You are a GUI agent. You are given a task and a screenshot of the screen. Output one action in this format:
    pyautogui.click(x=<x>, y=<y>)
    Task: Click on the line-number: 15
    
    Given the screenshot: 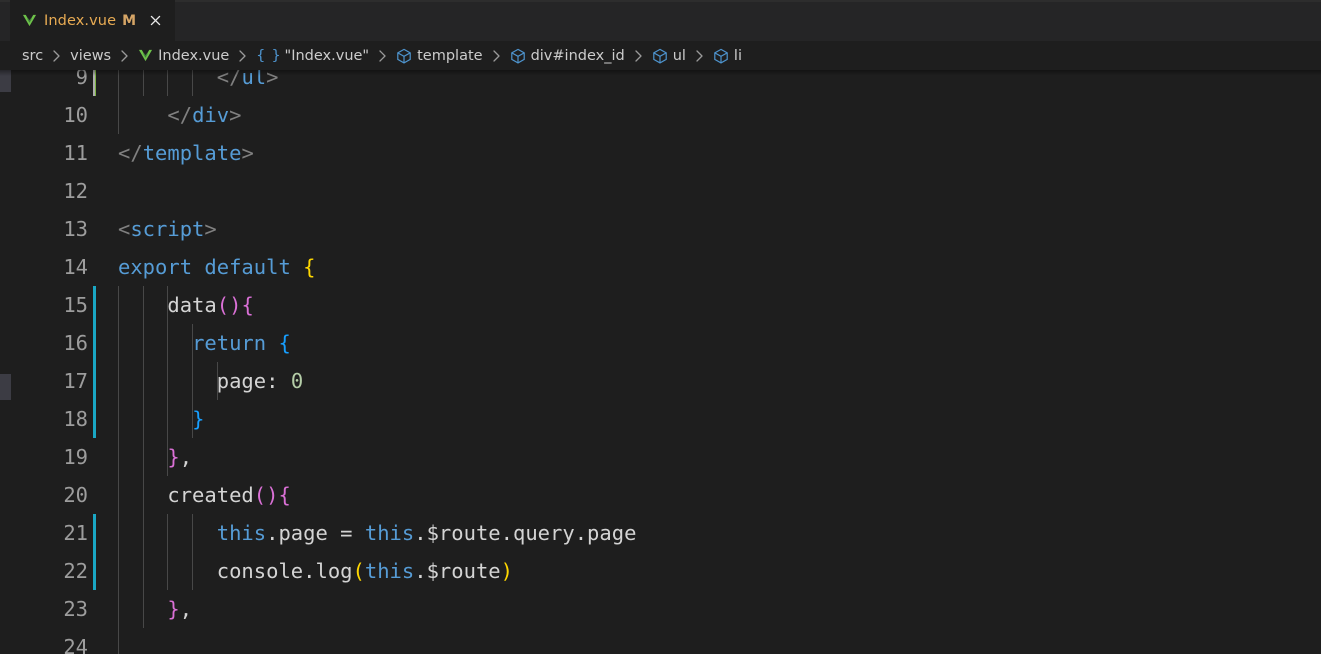 What is the action you would take?
    pyautogui.click(x=75, y=305)
    